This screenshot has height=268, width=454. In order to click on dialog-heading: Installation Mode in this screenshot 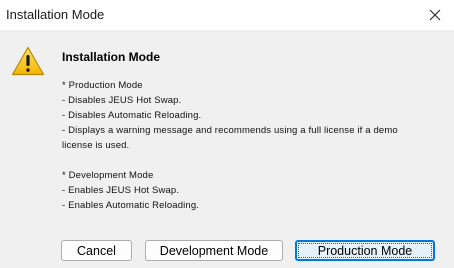, I will do `click(111, 57)`.